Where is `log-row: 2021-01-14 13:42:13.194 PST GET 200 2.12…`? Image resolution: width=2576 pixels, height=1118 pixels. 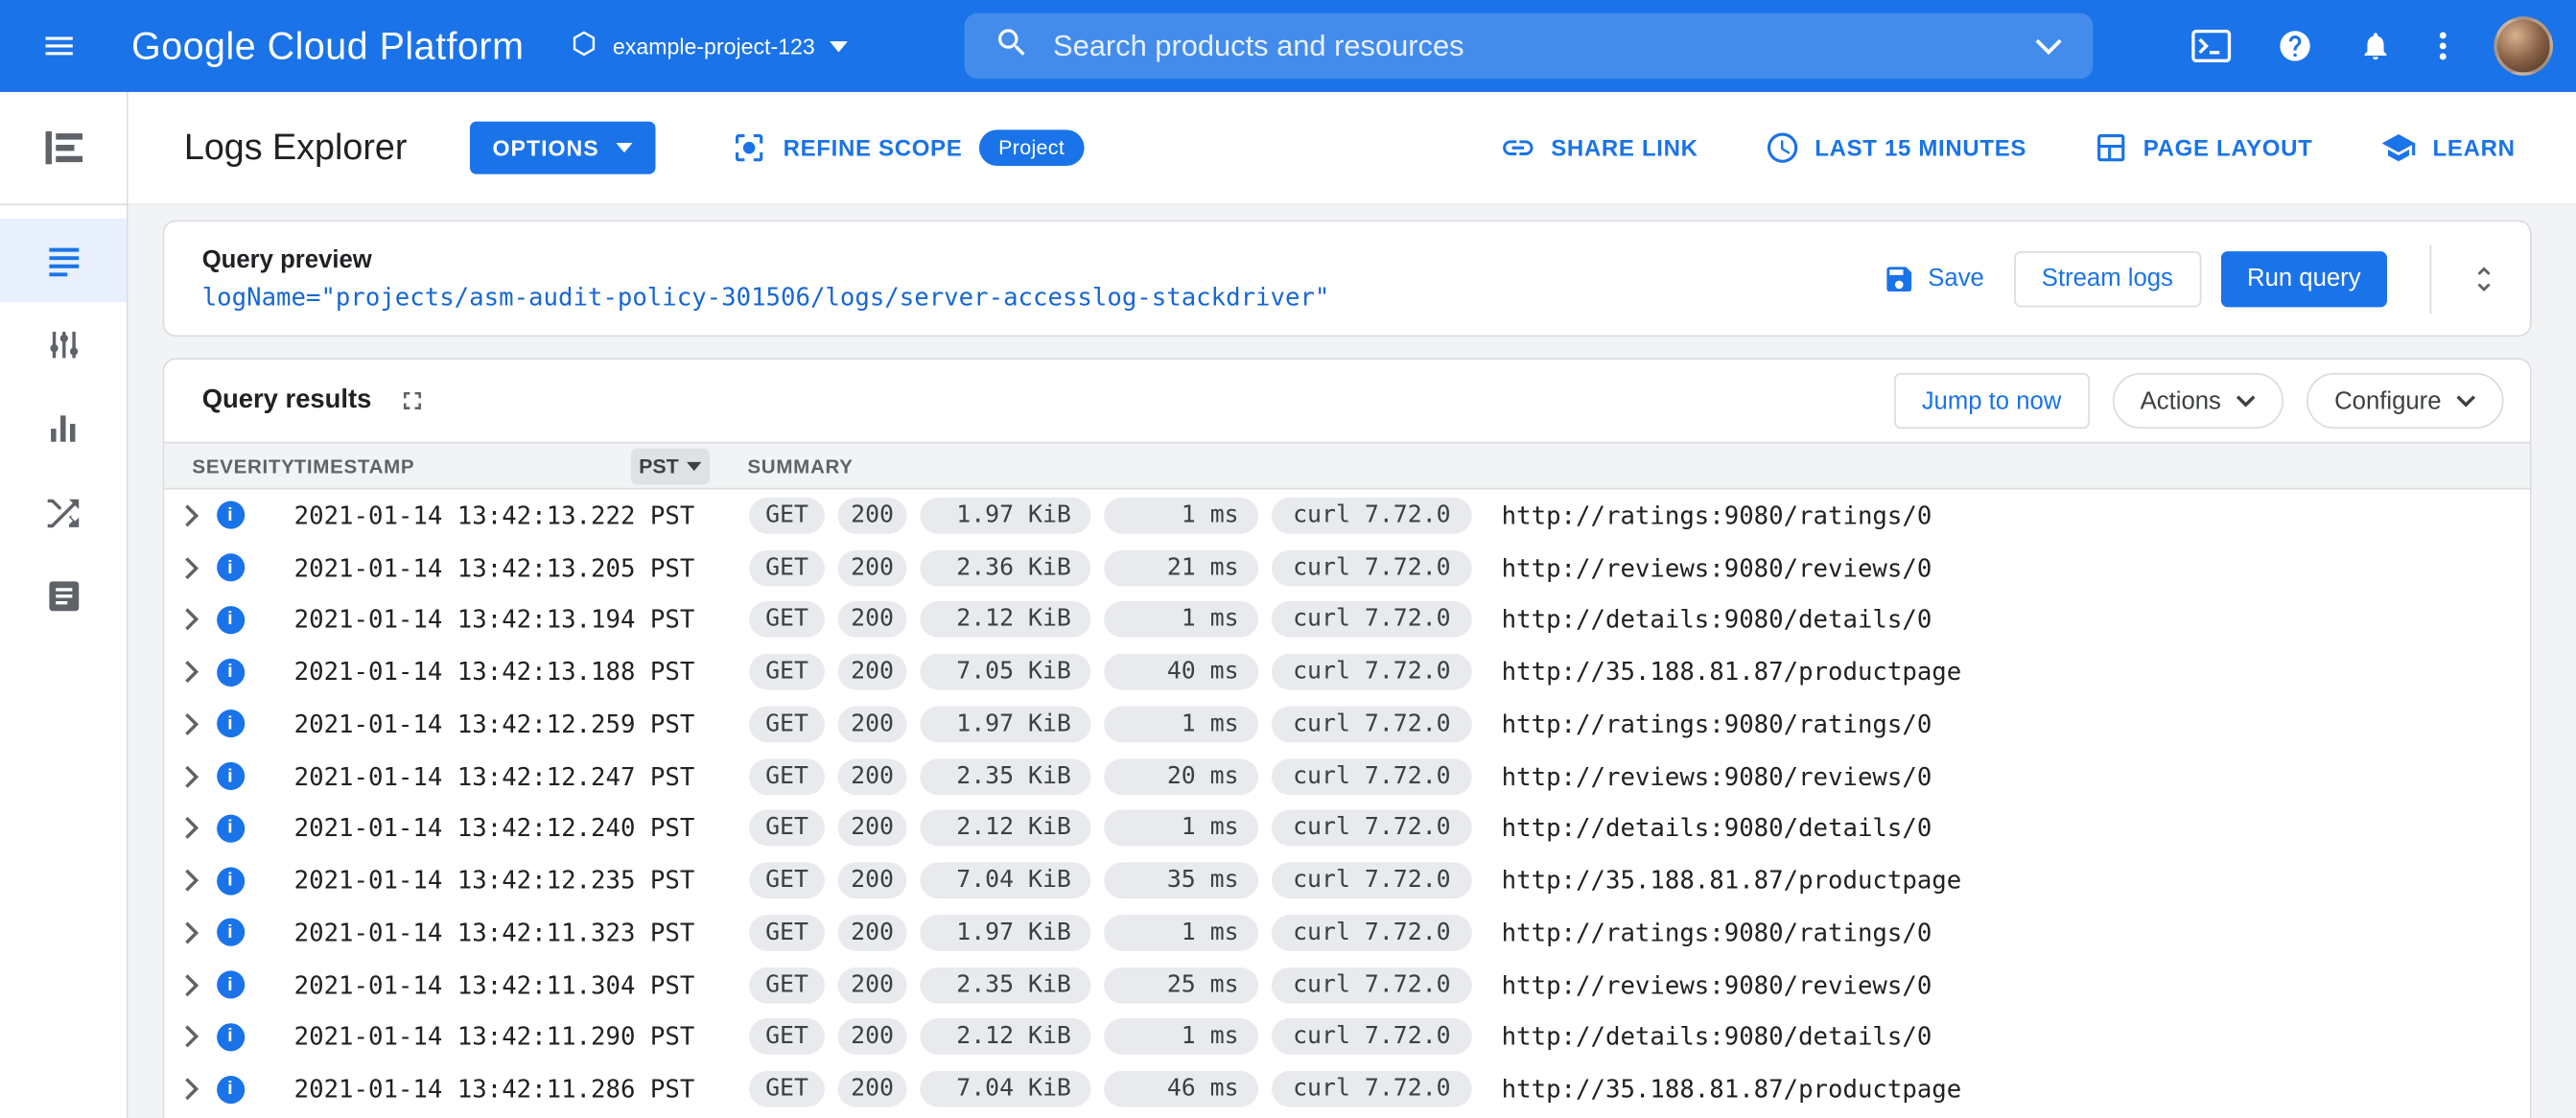 log-row: 2021-01-14 13:42:13.194 PST GET 200 2.12… is located at coordinates (1347, 619).